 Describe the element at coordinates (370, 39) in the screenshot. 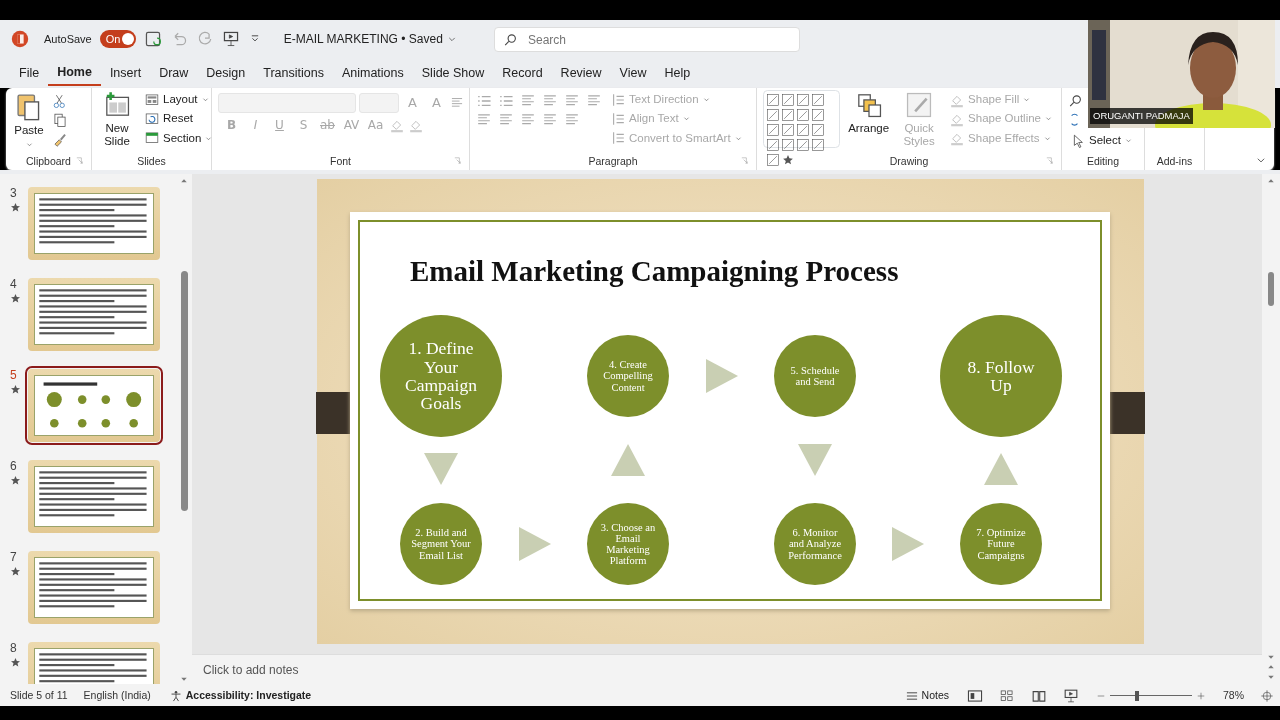

I see `document-title: E-MAIL MARKETING • Saved` at that location.